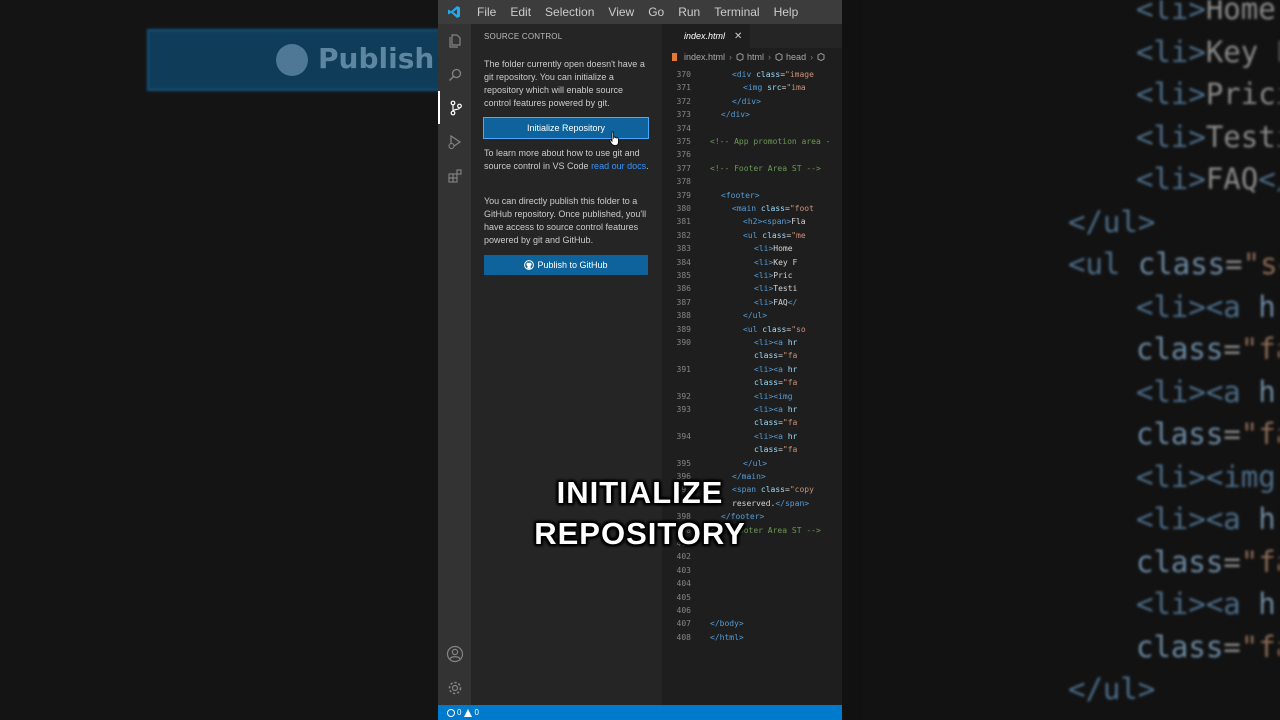 This screenshot has width=1280, height=720. What do you see at coordinates (752, 610) in the screenshot?
I see `code-line: 406` at bounding box center [752, 610].